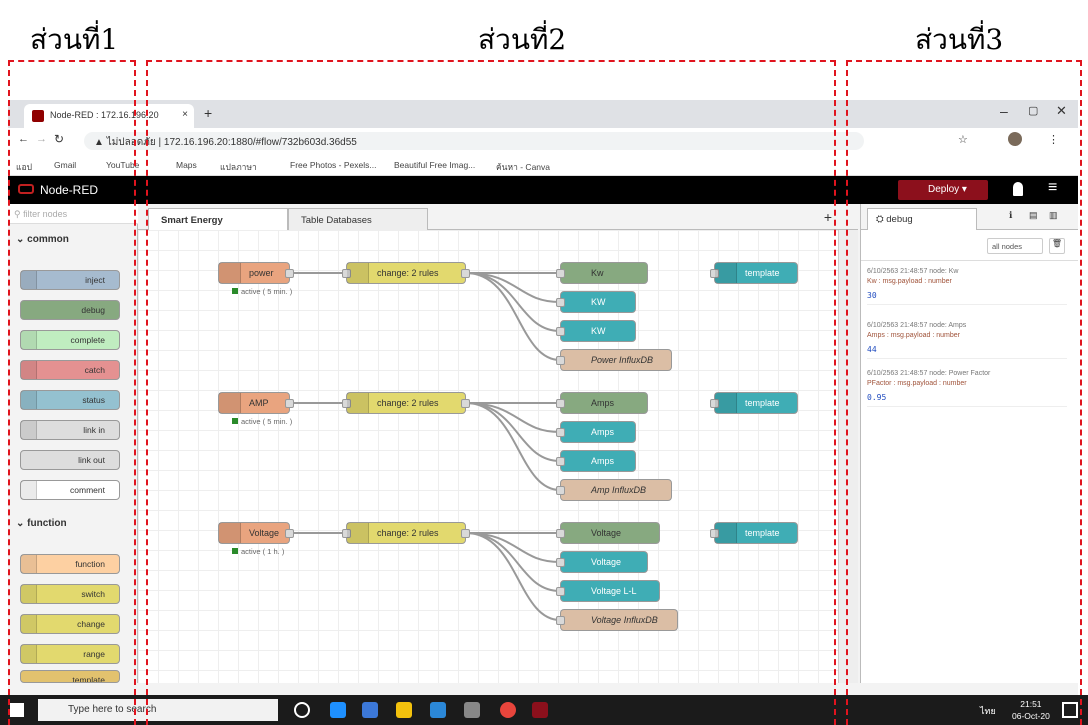 This screenshot has width=1088, height=725. I want to click on section-title-3: ส่วนที่3, so click(959, 39).